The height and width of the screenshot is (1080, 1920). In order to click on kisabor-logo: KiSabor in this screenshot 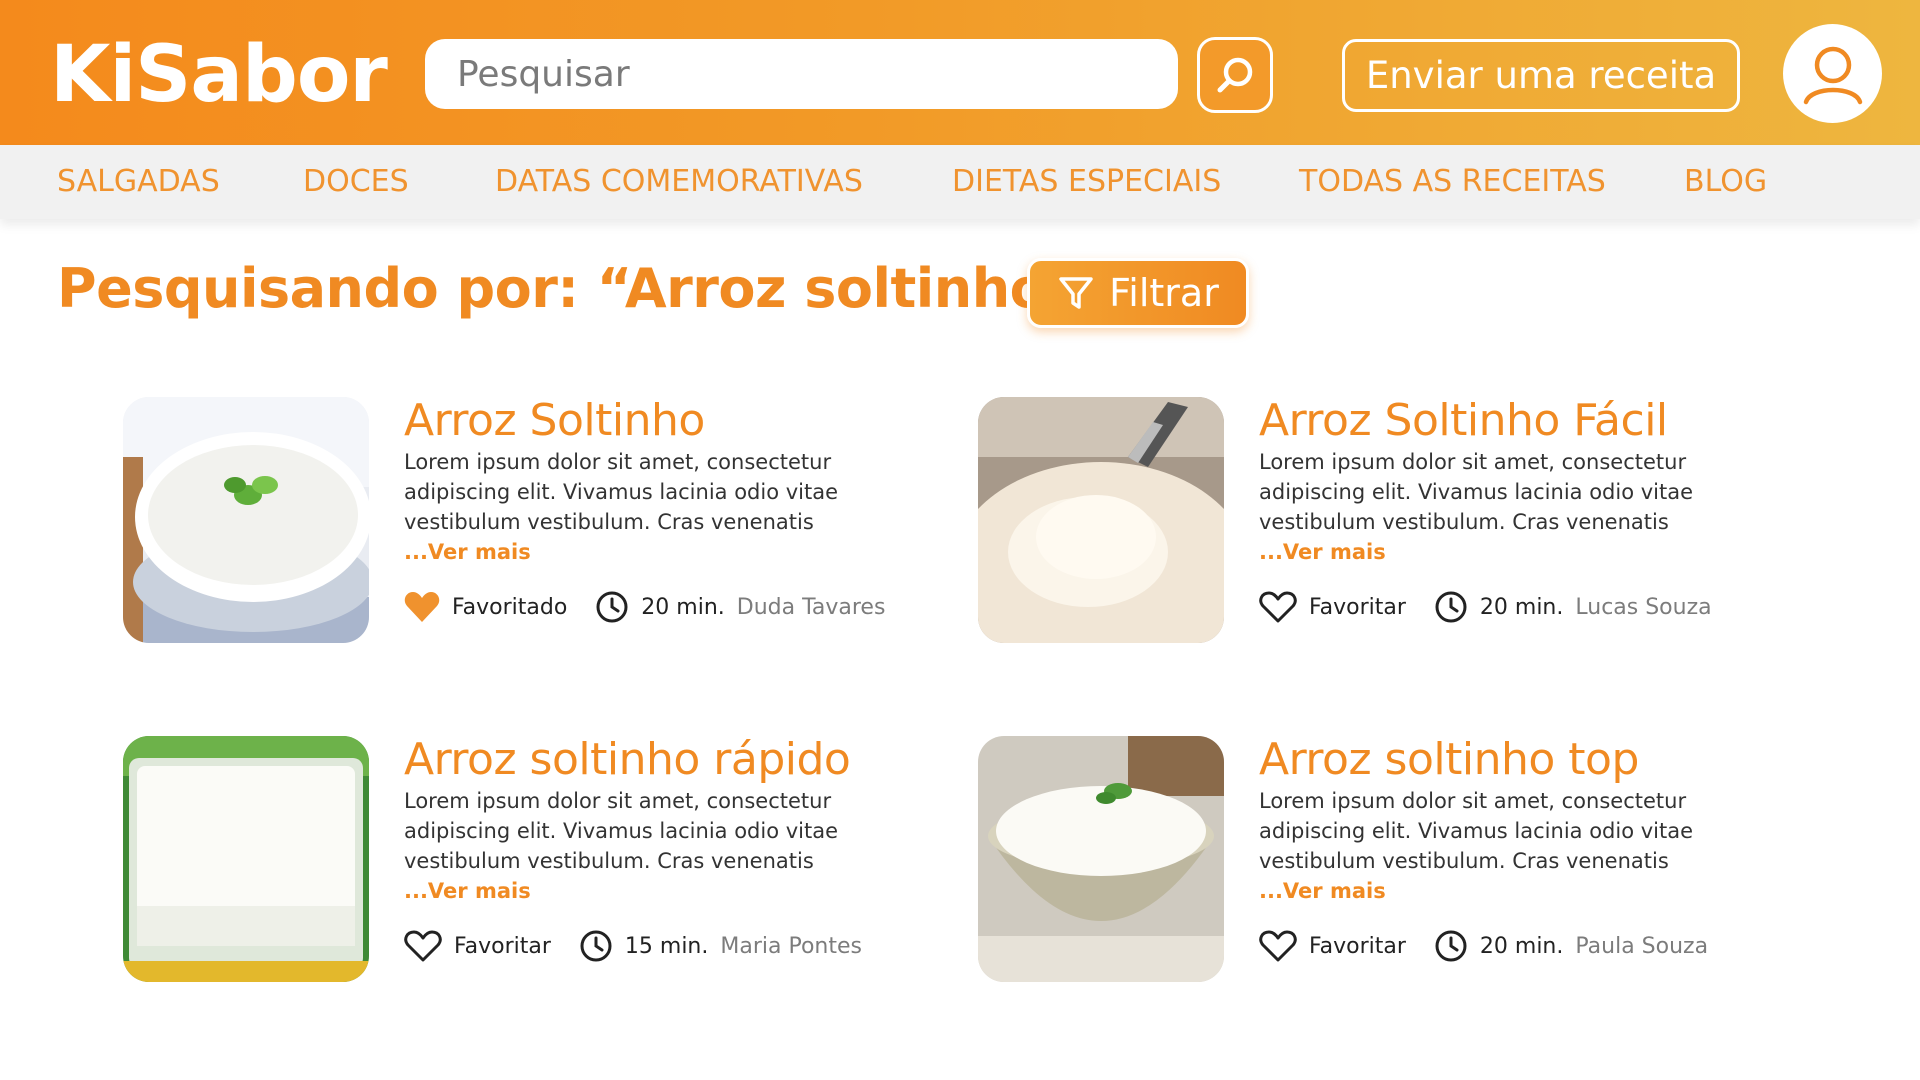, I will do `click(219, 75)`.